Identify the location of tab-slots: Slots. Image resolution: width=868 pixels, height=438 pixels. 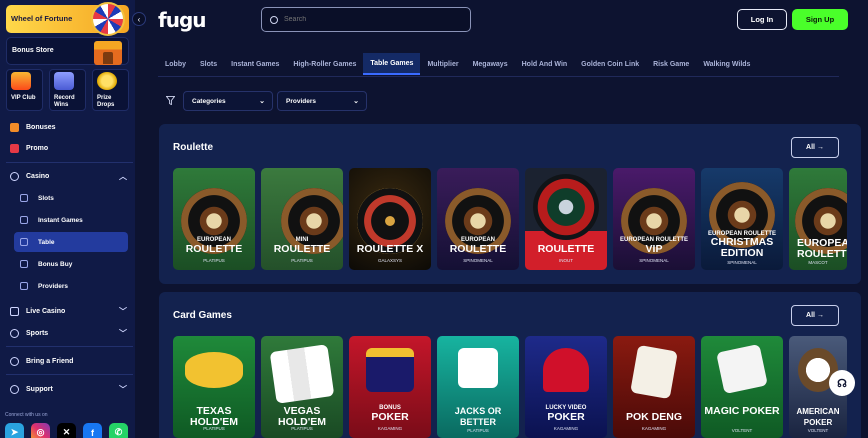
(208, 64).